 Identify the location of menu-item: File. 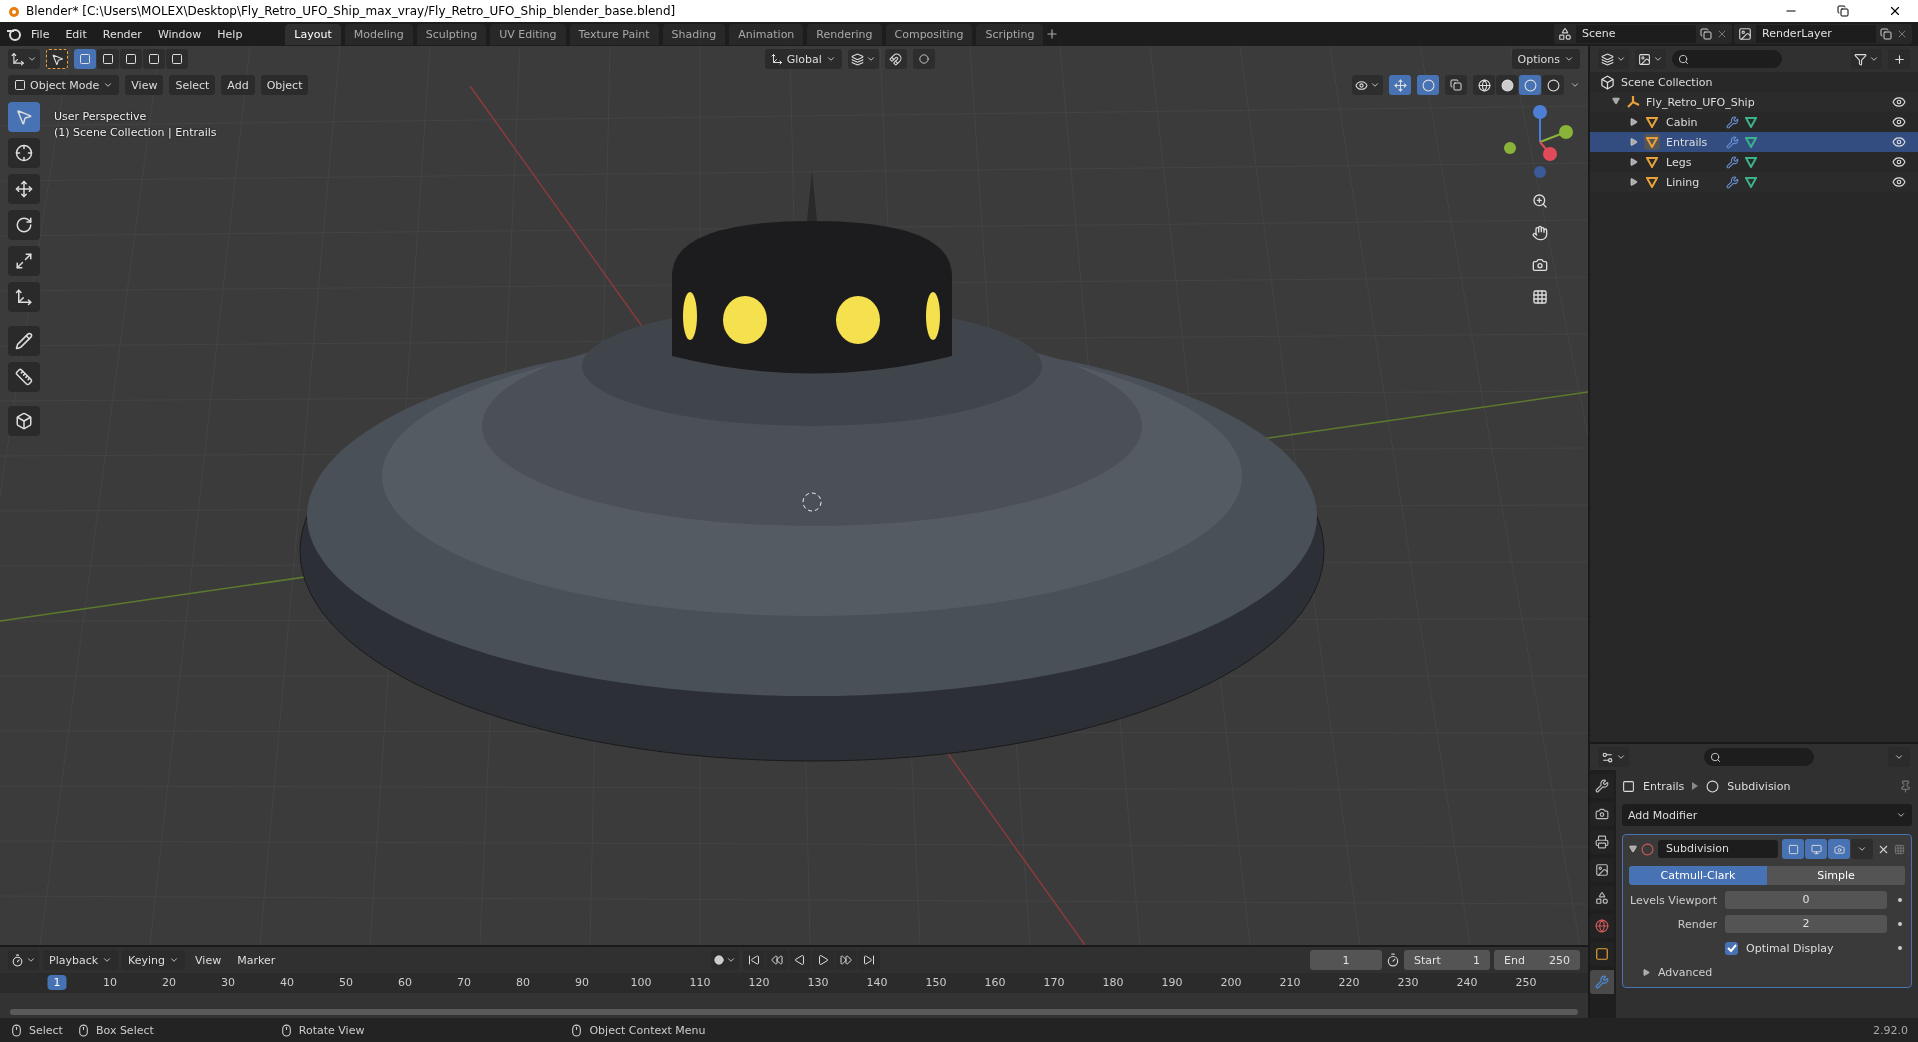
(40, 34).